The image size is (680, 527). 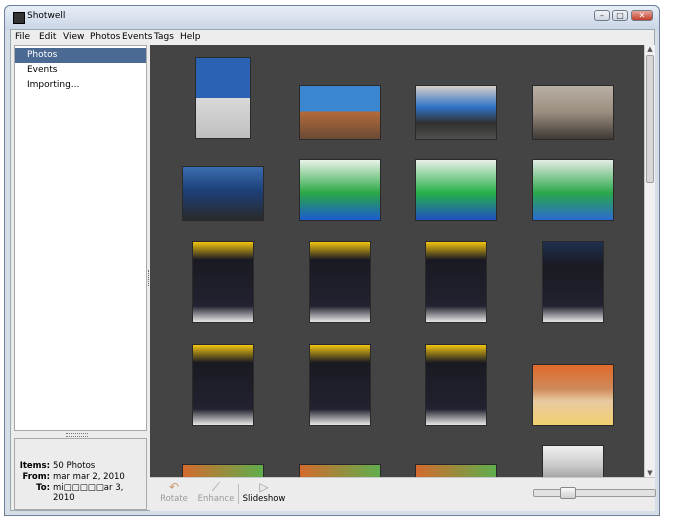 What do you see at coordinates (89, 477) in the screenshot?
I see `from-value: mar mar 2, 2010` at bounding box center [89, 477].